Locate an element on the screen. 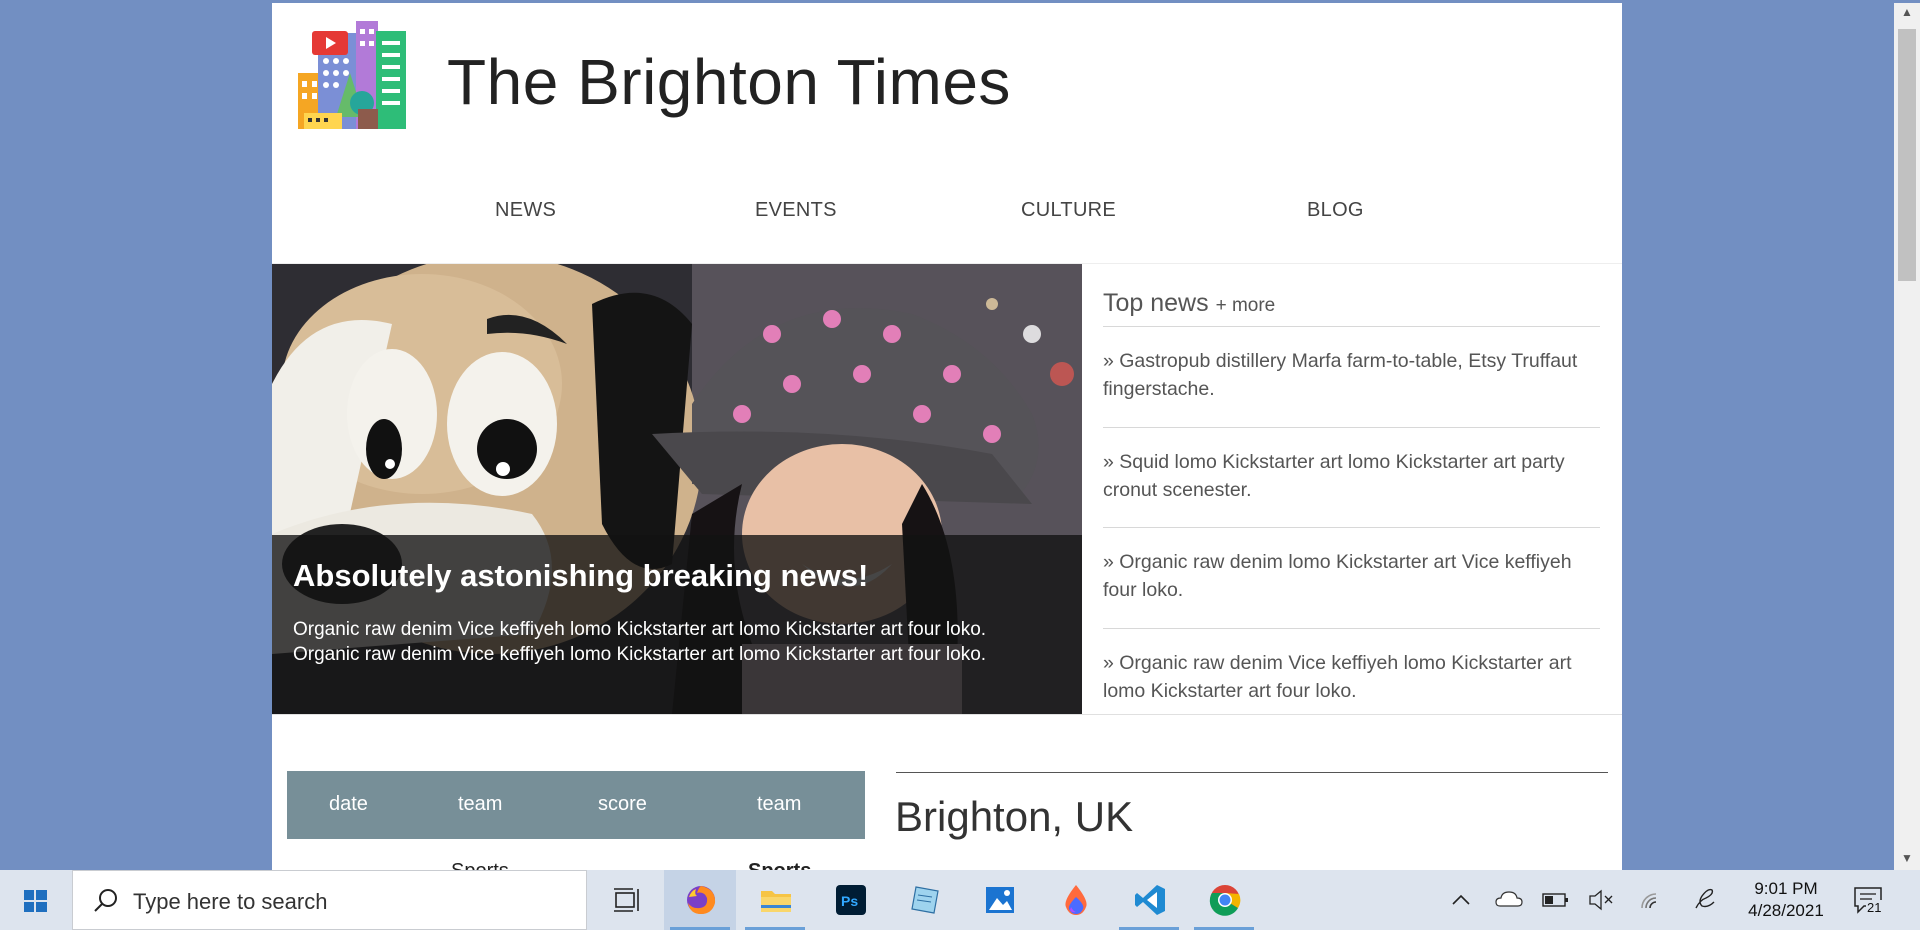 The height and width of the screenshot is (930, 1920). photoshop-icon: Ps is located at coordinates (851, 900).